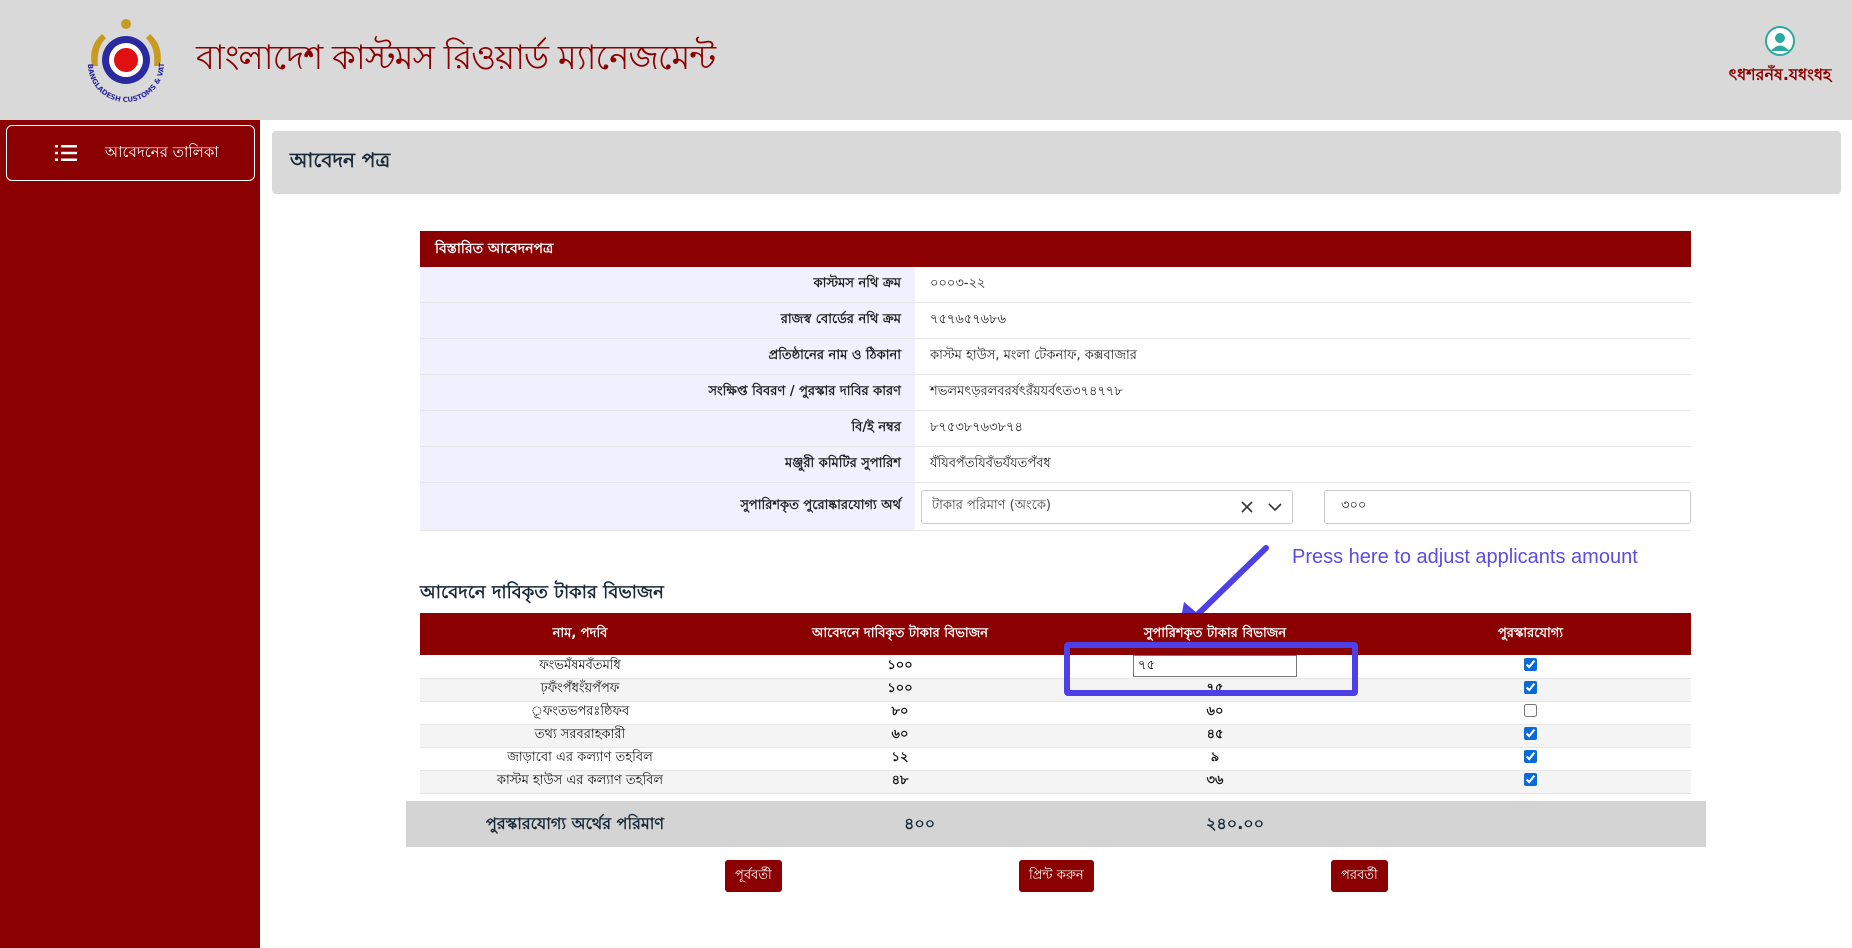  I want to click on detail-value: ৮৭৫৩৮৭৬৩৮৭৪, so click(976, 427).